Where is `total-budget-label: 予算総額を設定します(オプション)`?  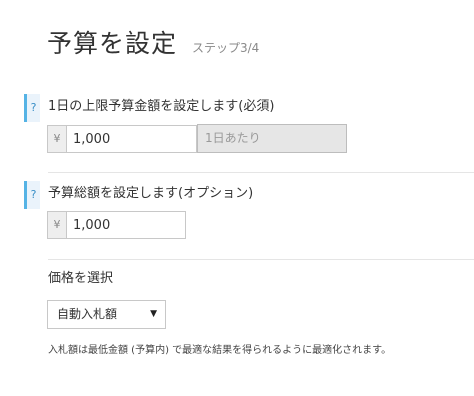
total-budget-label: 予算総額を設定します(オプション) is located at coordinates (151, 193).